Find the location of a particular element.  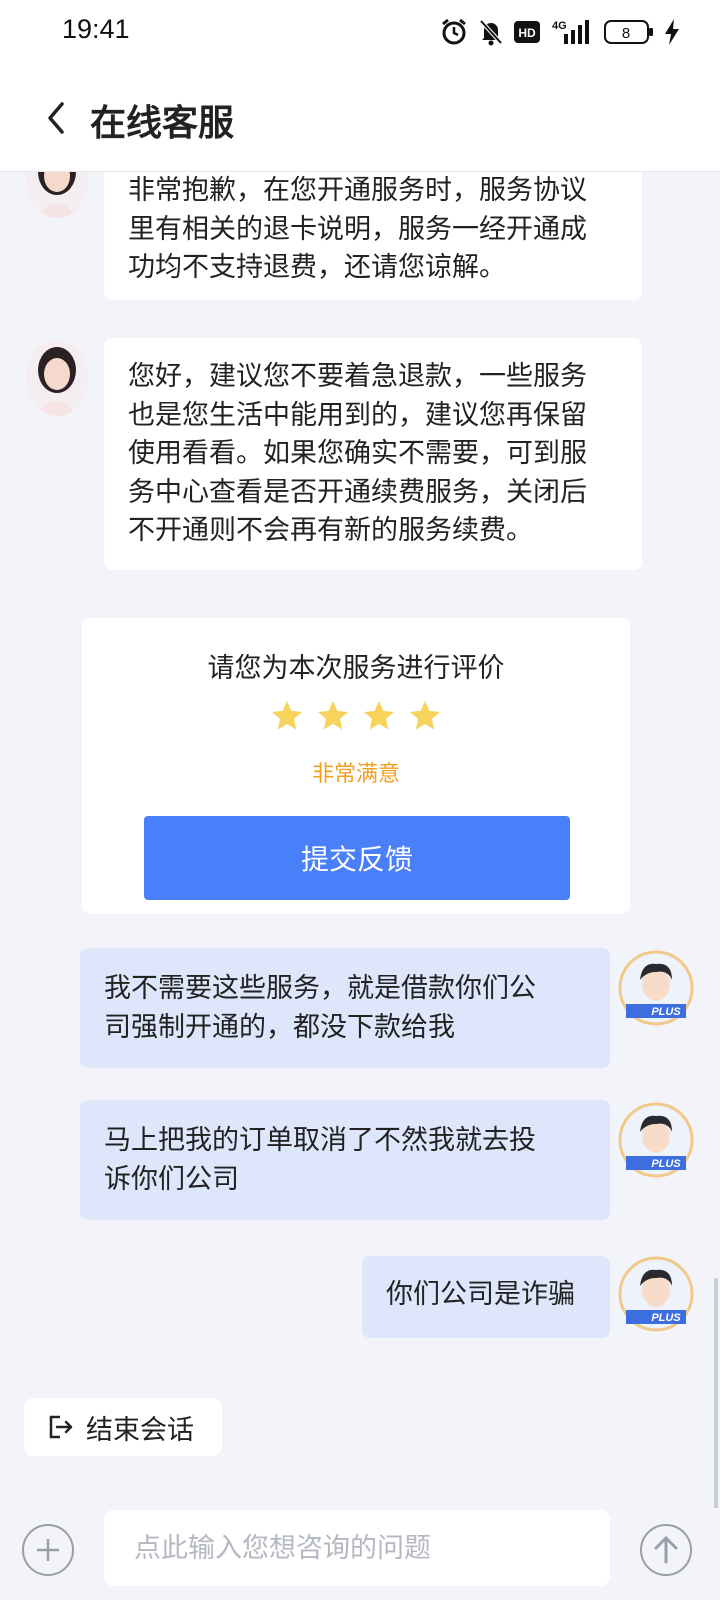

alarm-icon is located at coordinates (454, 32).